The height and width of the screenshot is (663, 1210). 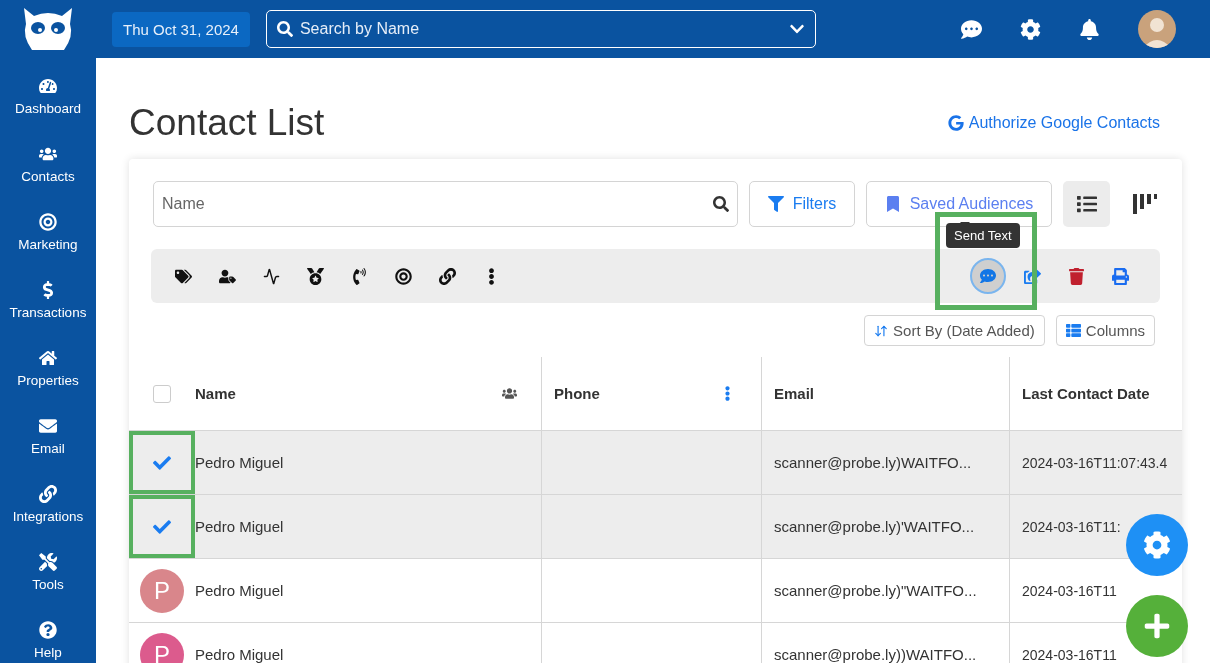 I want to click on list-icon, so click(x=1086, y=204).